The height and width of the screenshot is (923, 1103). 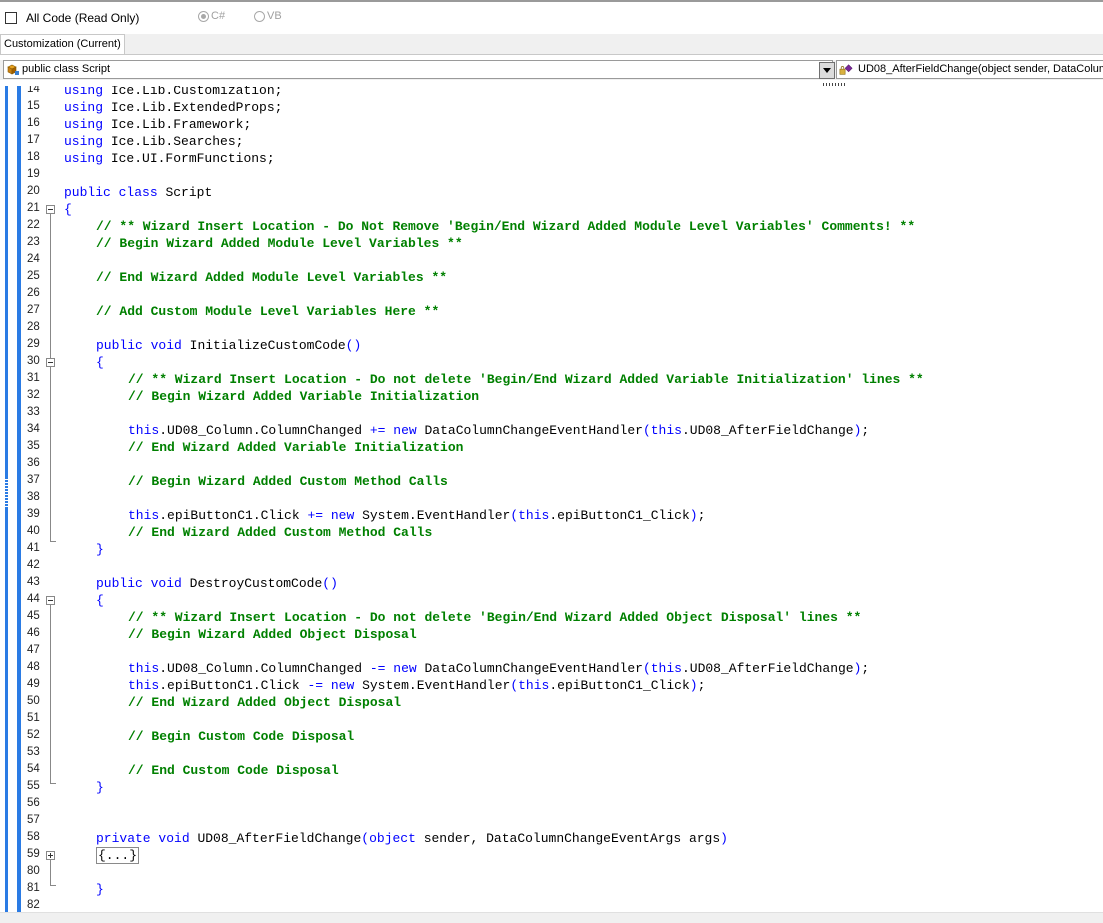 What do you see at coordinates (551, 141) in the screenshot?
I see `code-line: 17 using Ice.Lib.Searches;` at bounding box center [551, 141].